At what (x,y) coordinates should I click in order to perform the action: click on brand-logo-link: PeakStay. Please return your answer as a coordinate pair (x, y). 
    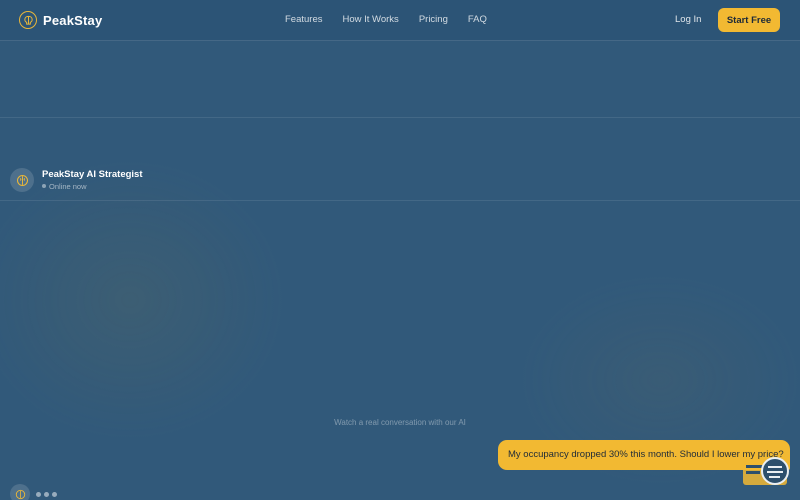
    Looking at the image, I should click on (60, 20).